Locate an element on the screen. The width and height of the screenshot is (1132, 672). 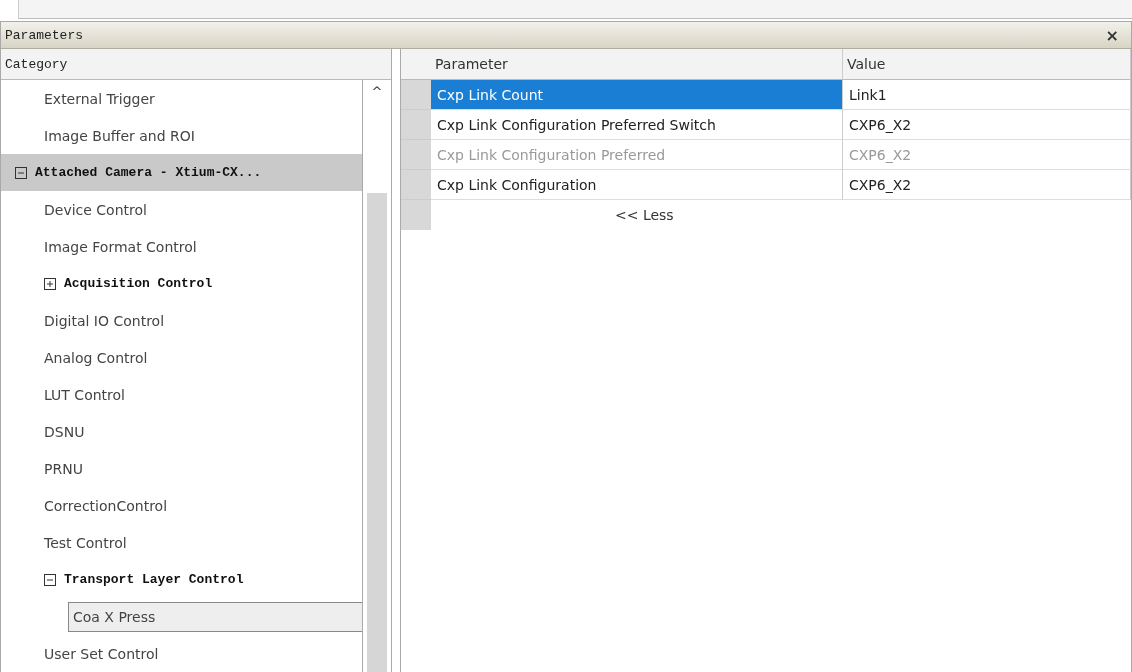
tree-item: User Set Control is located at coordinates (101, 653).